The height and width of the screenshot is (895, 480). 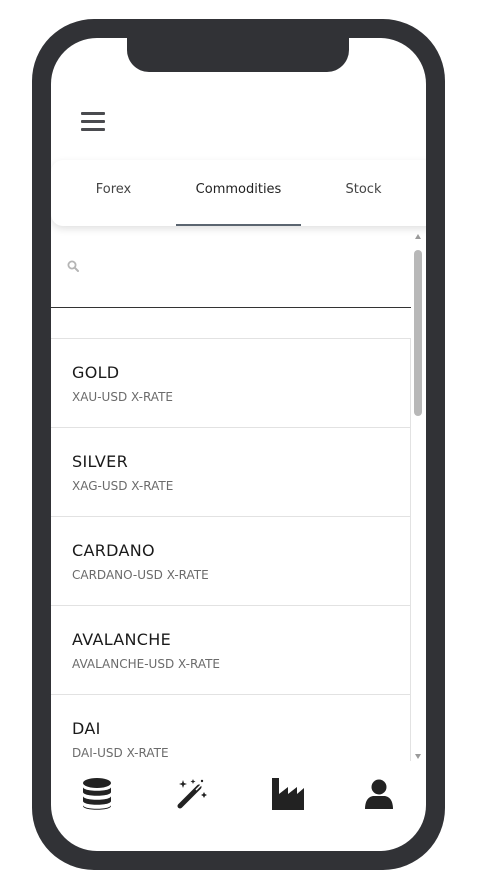 I want to click on scrollbar-thumb, so click(x=418, y=333).